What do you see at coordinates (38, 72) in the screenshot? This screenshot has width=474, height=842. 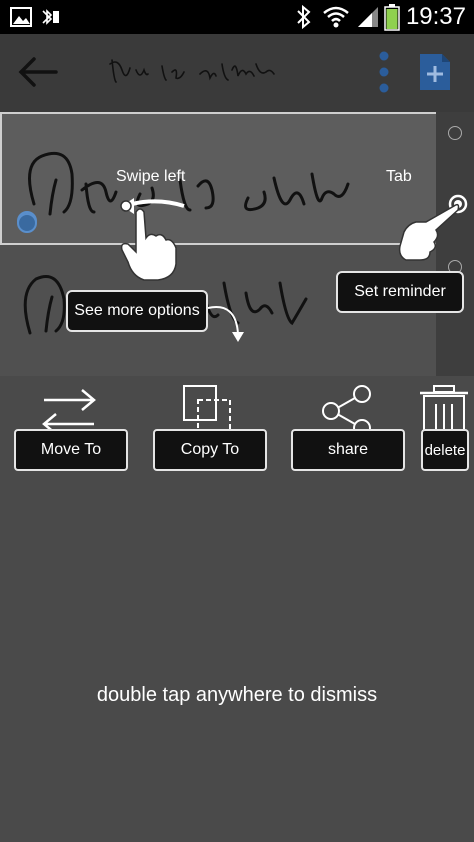 I see `arrow-left-icon` at bounding box center [38, 72].